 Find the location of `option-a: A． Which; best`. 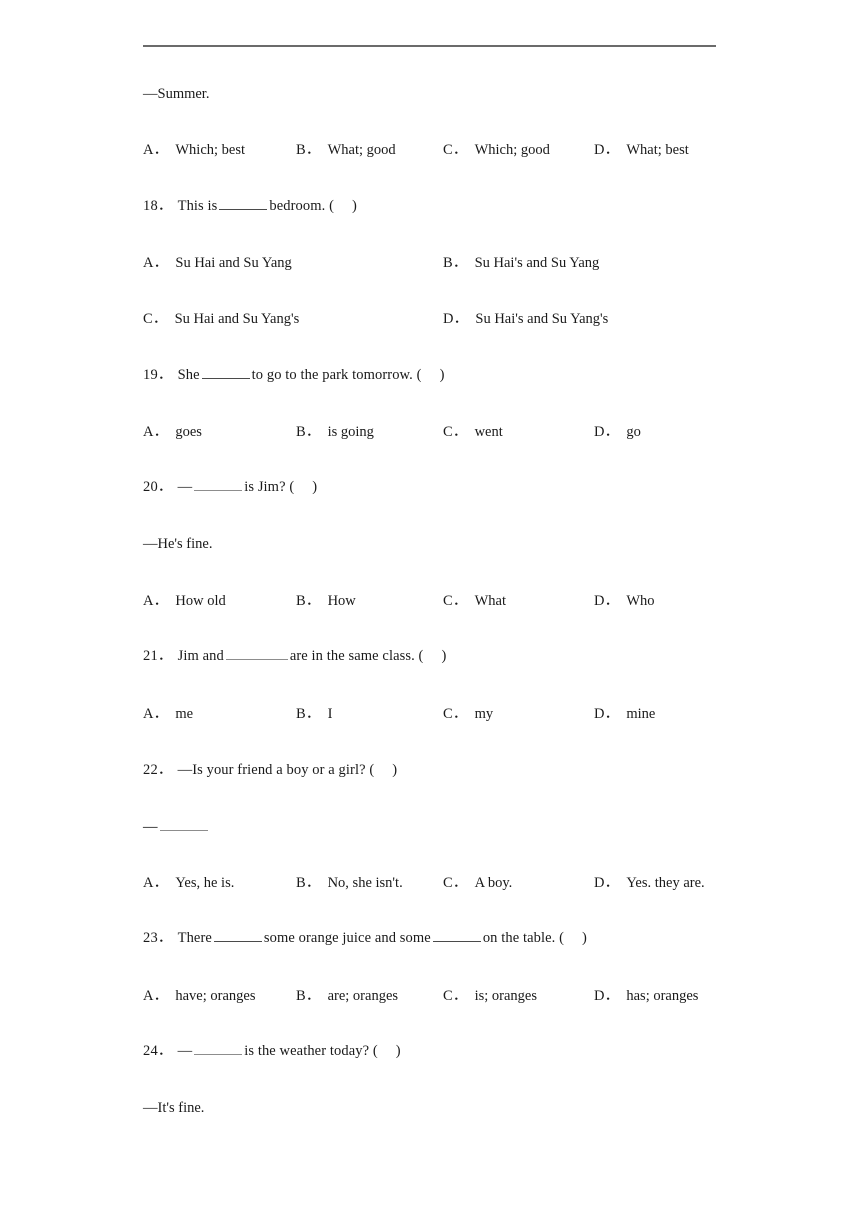

option-a: A． Which; best is located at coordinates (194, 150).